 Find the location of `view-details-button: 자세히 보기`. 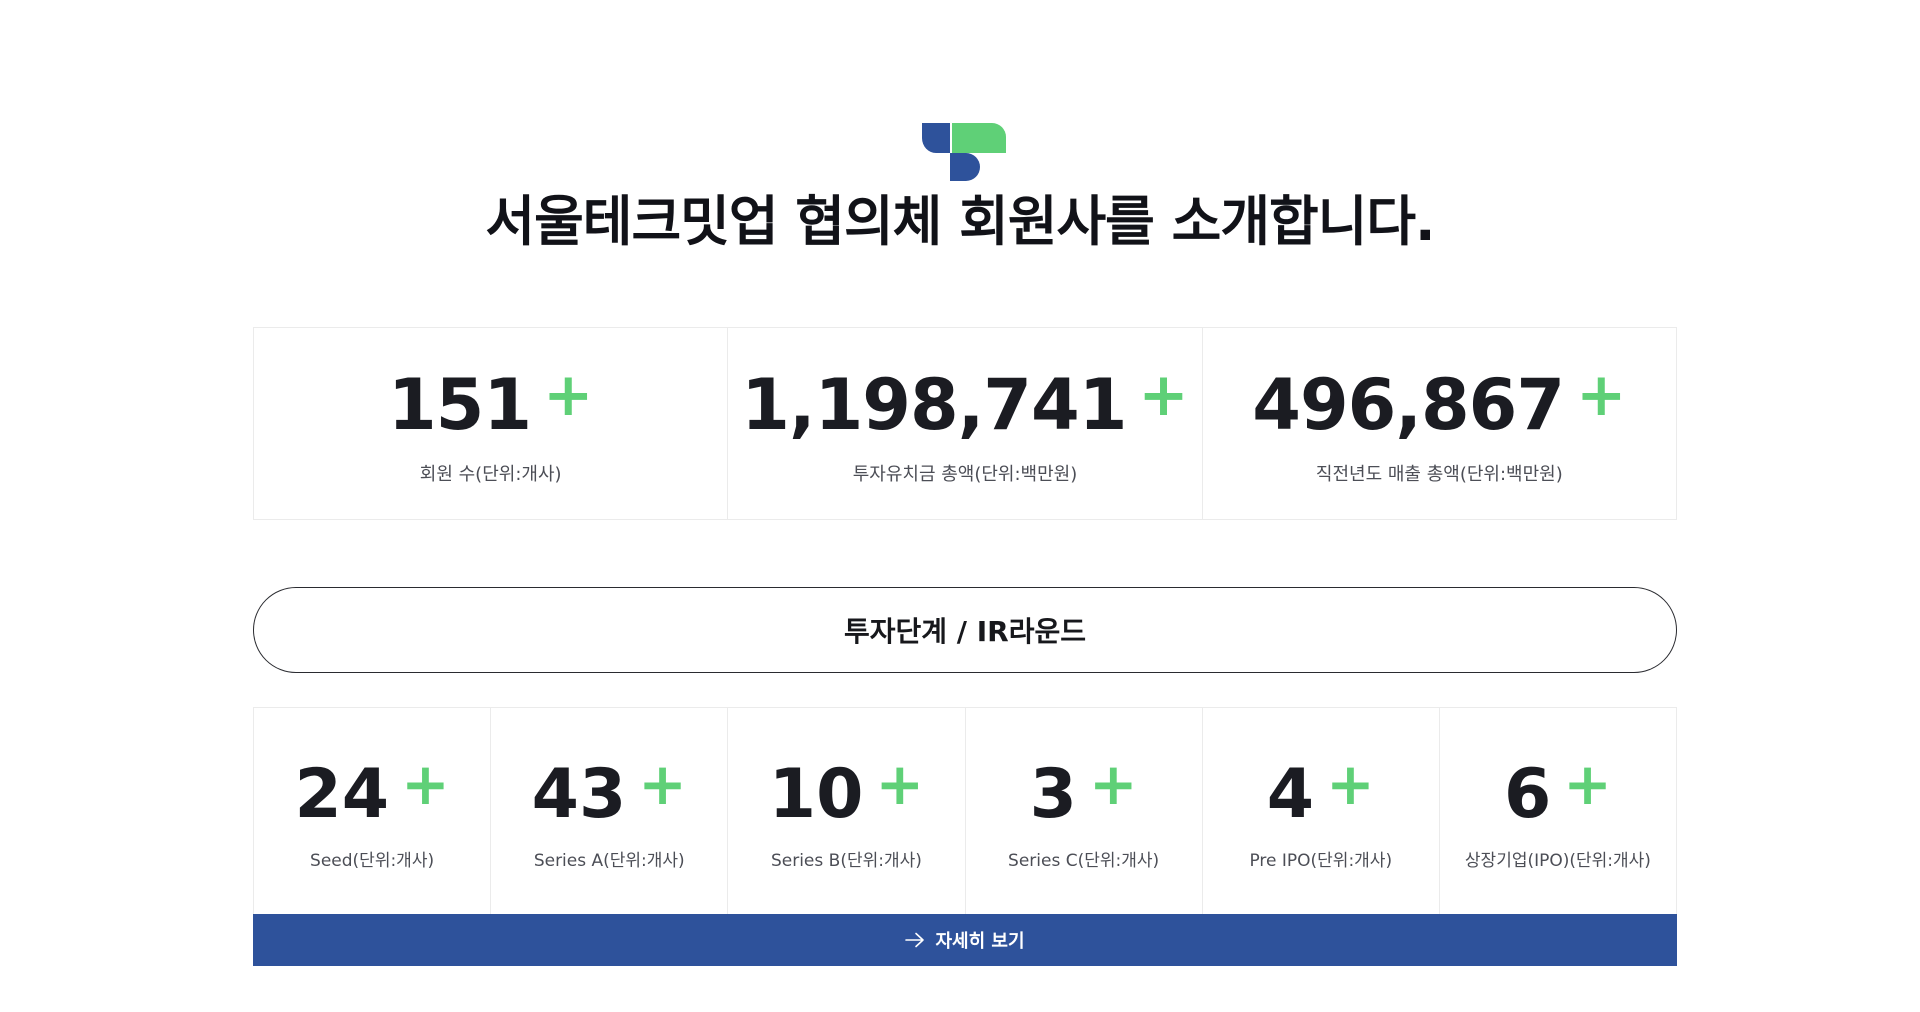

view-details-button: 자세히 보기 is located at coordinates (965, 940).